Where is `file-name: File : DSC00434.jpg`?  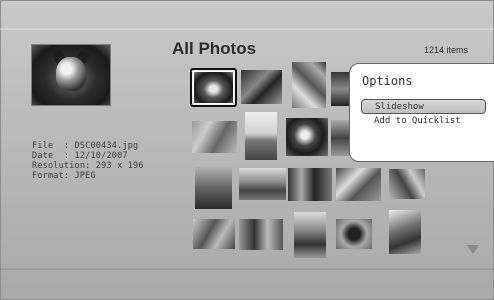
file-name: File : DSC00434.jpg is located at coordinates (85, 146).